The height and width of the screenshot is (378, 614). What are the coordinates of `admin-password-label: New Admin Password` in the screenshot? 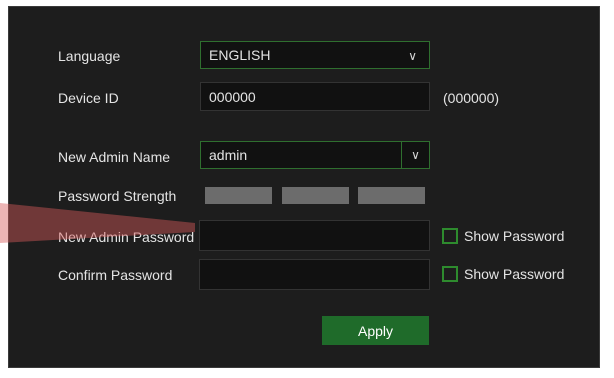 It's located at (126, 237).